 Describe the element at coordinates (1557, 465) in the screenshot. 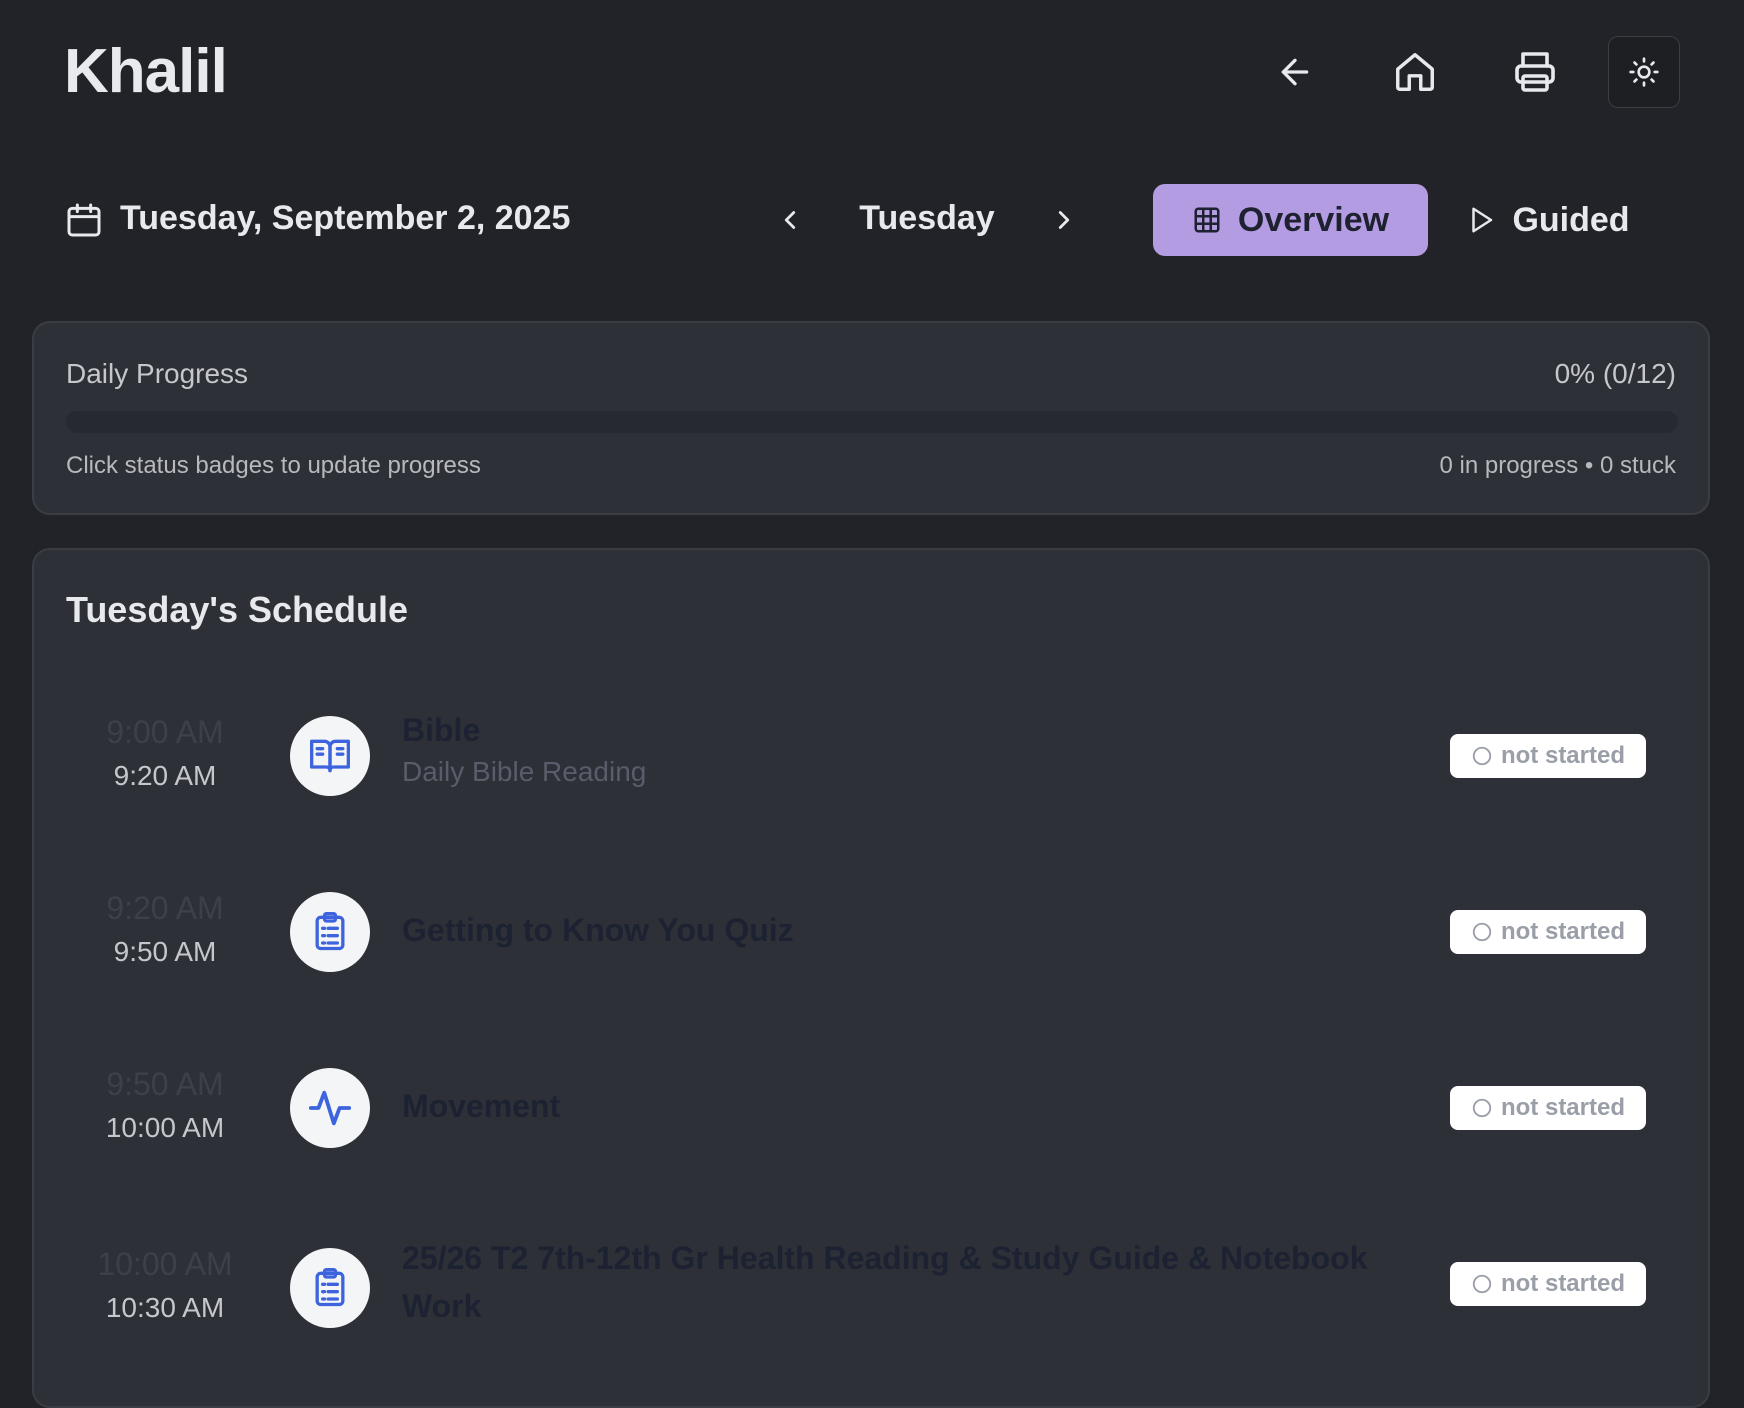

I see `progress-stats: 0 in progress • 0 stuck` at that location.